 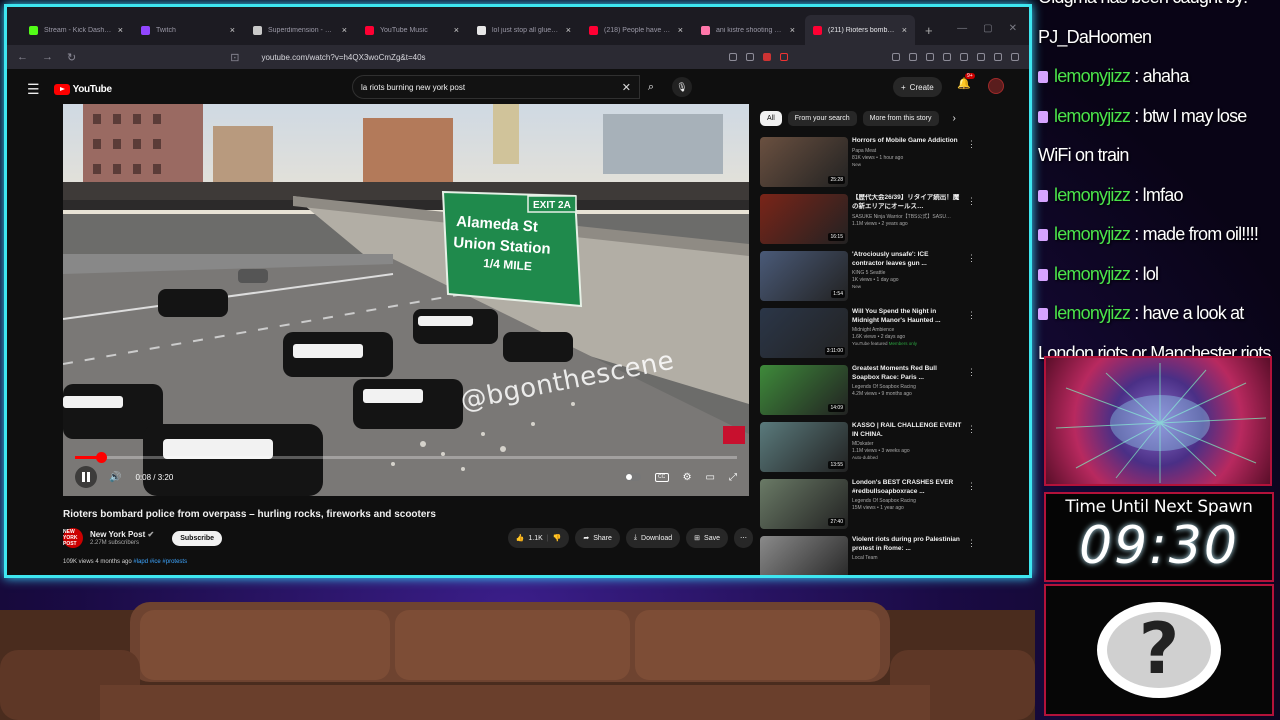 I want to click on rec-title: Horrors of Mobile Game Addiction, so click(x=907, y=141).